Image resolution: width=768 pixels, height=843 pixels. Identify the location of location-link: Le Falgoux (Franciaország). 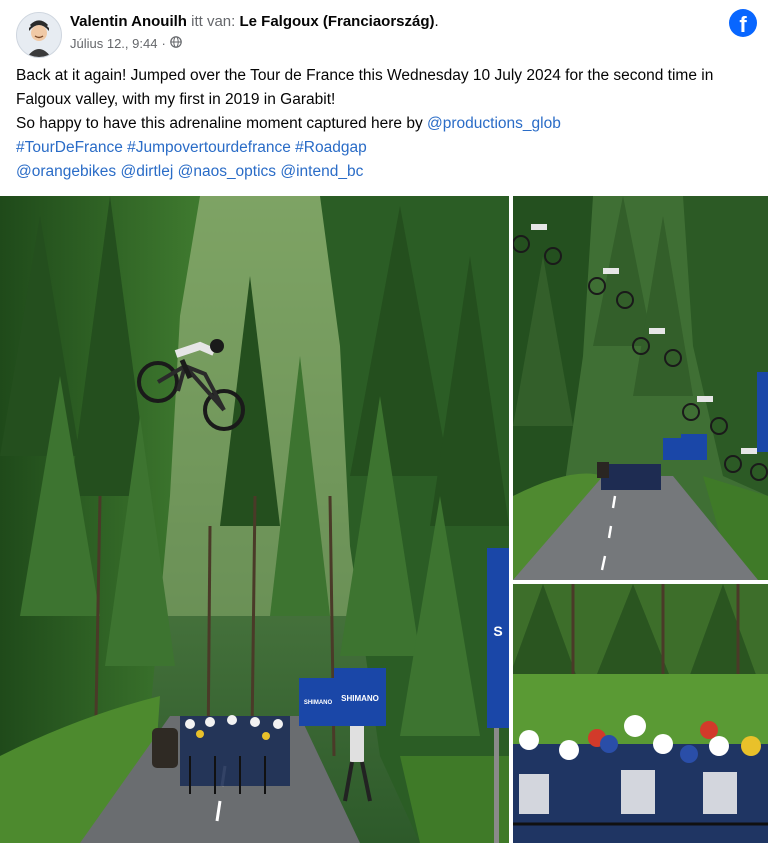
(336, 21).